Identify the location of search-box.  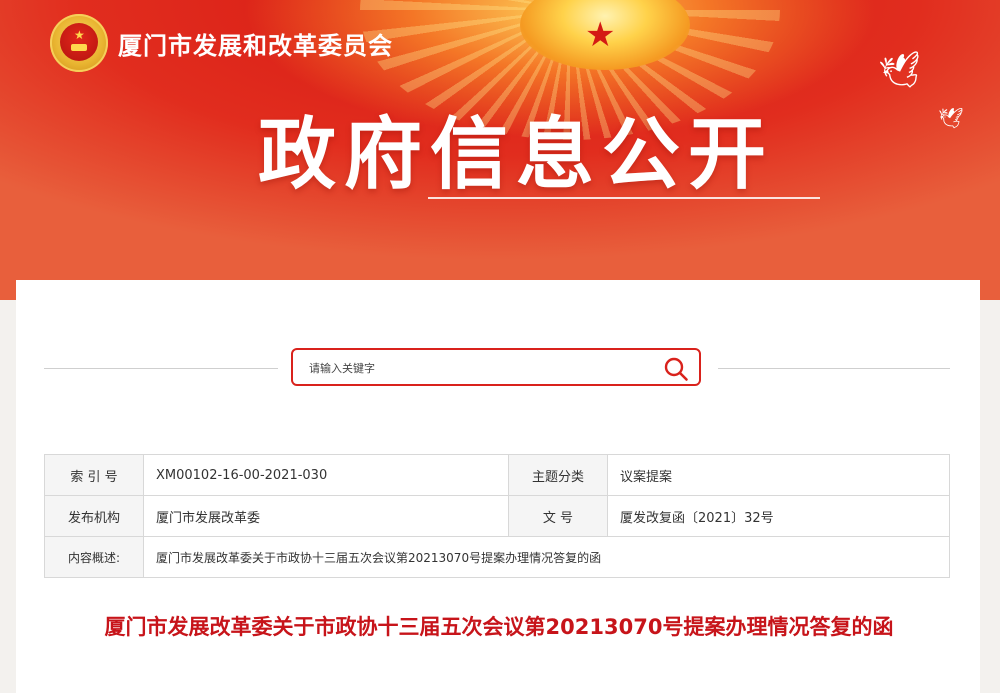
(496, 367).